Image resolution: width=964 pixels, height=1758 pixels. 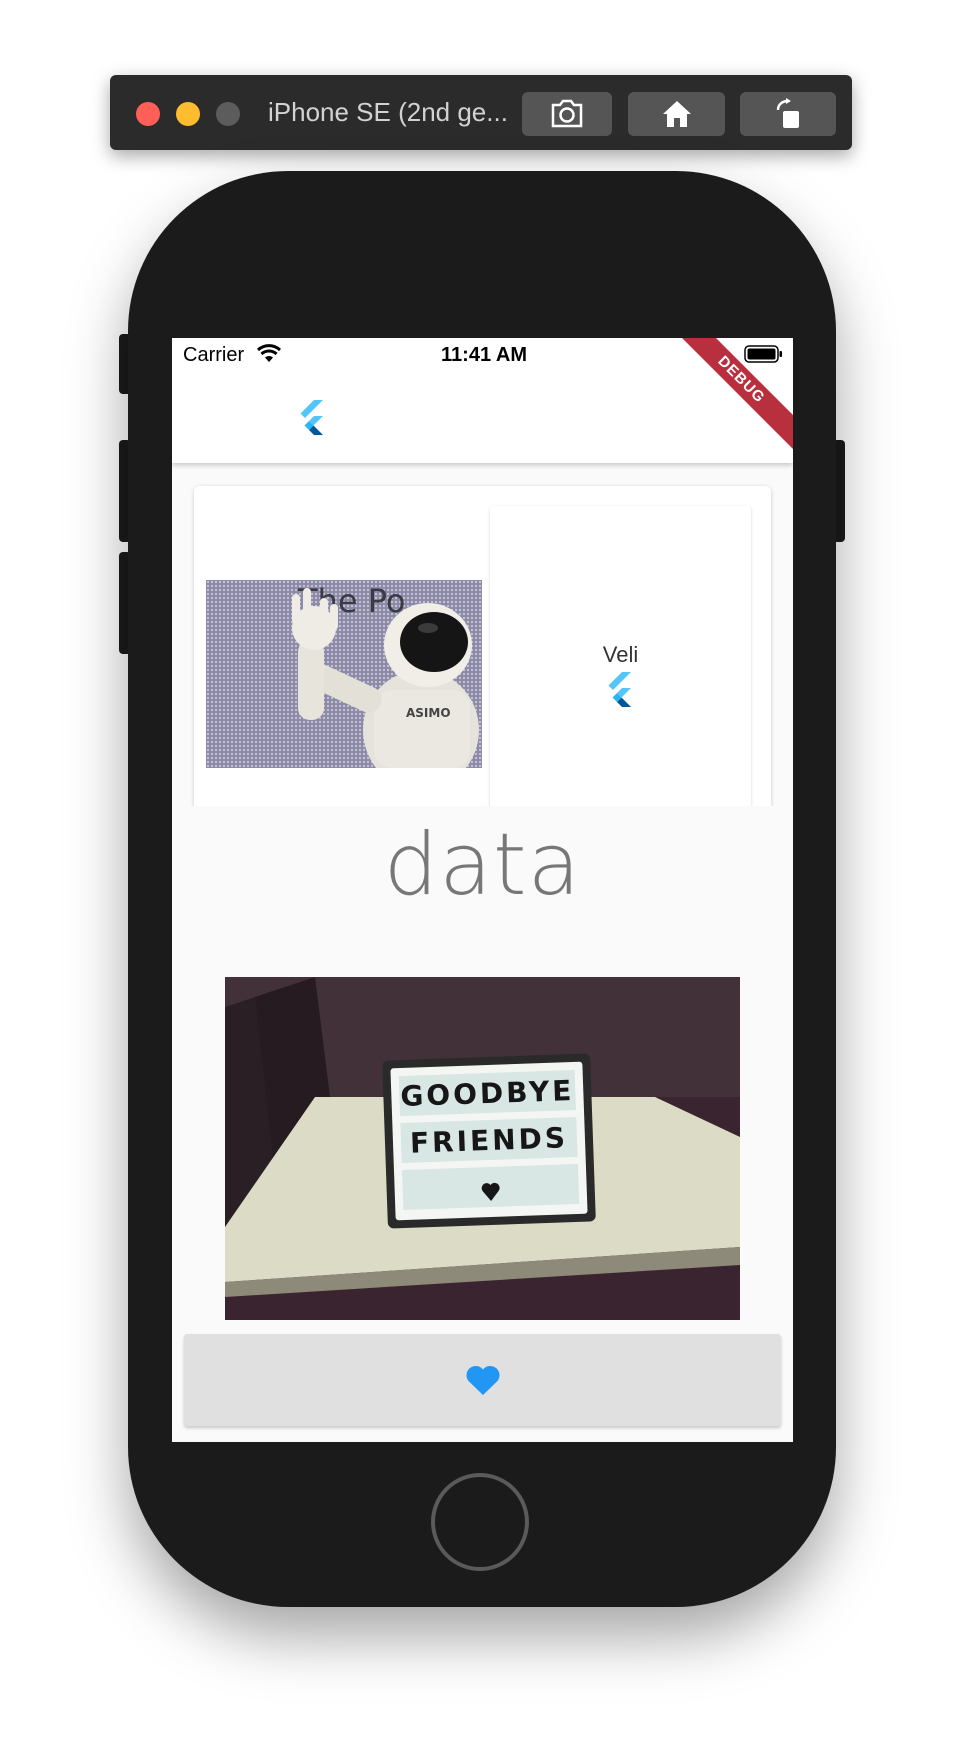 I want to click on close-window-button, so click(x=148, y=114).